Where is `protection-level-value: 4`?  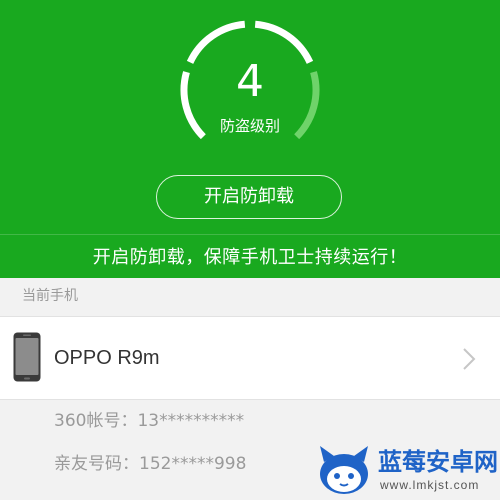 protection-level-value: 4 is located at coordinates (250, 81).